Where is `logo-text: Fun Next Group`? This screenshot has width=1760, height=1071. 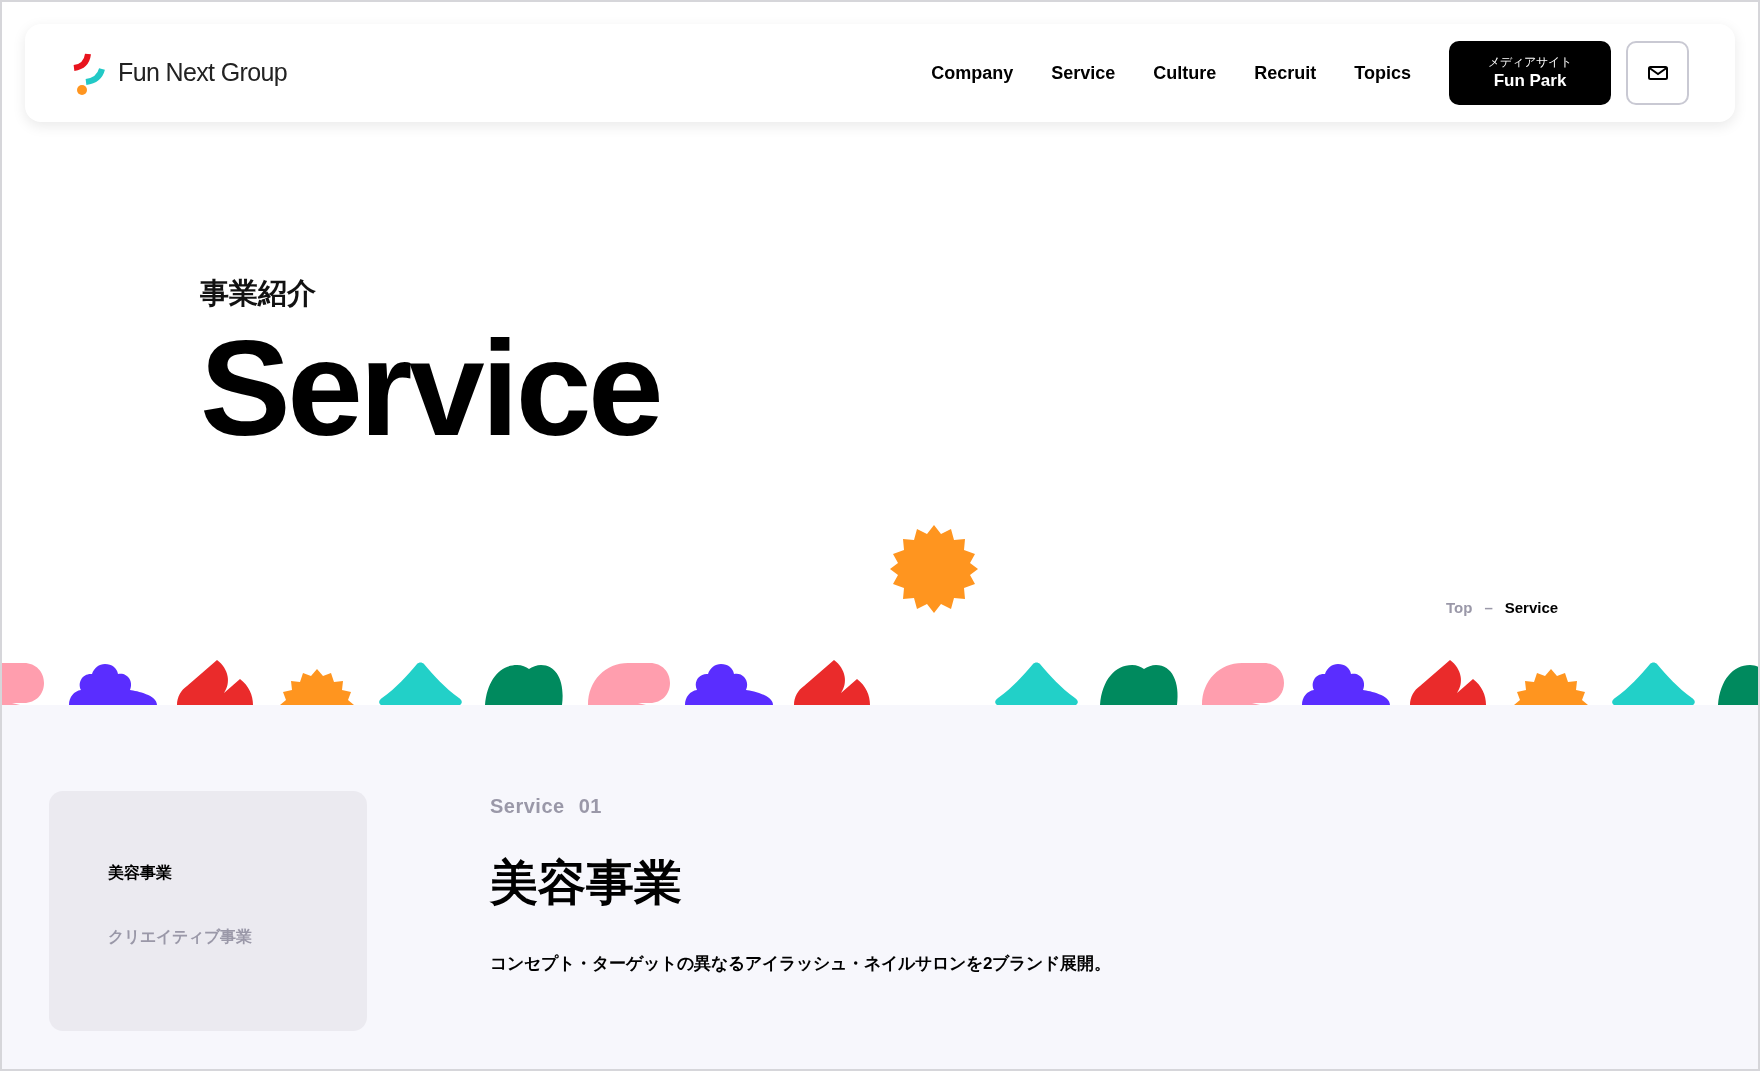 logo-text: Fun Next Group is located at coordinates (203, 73).